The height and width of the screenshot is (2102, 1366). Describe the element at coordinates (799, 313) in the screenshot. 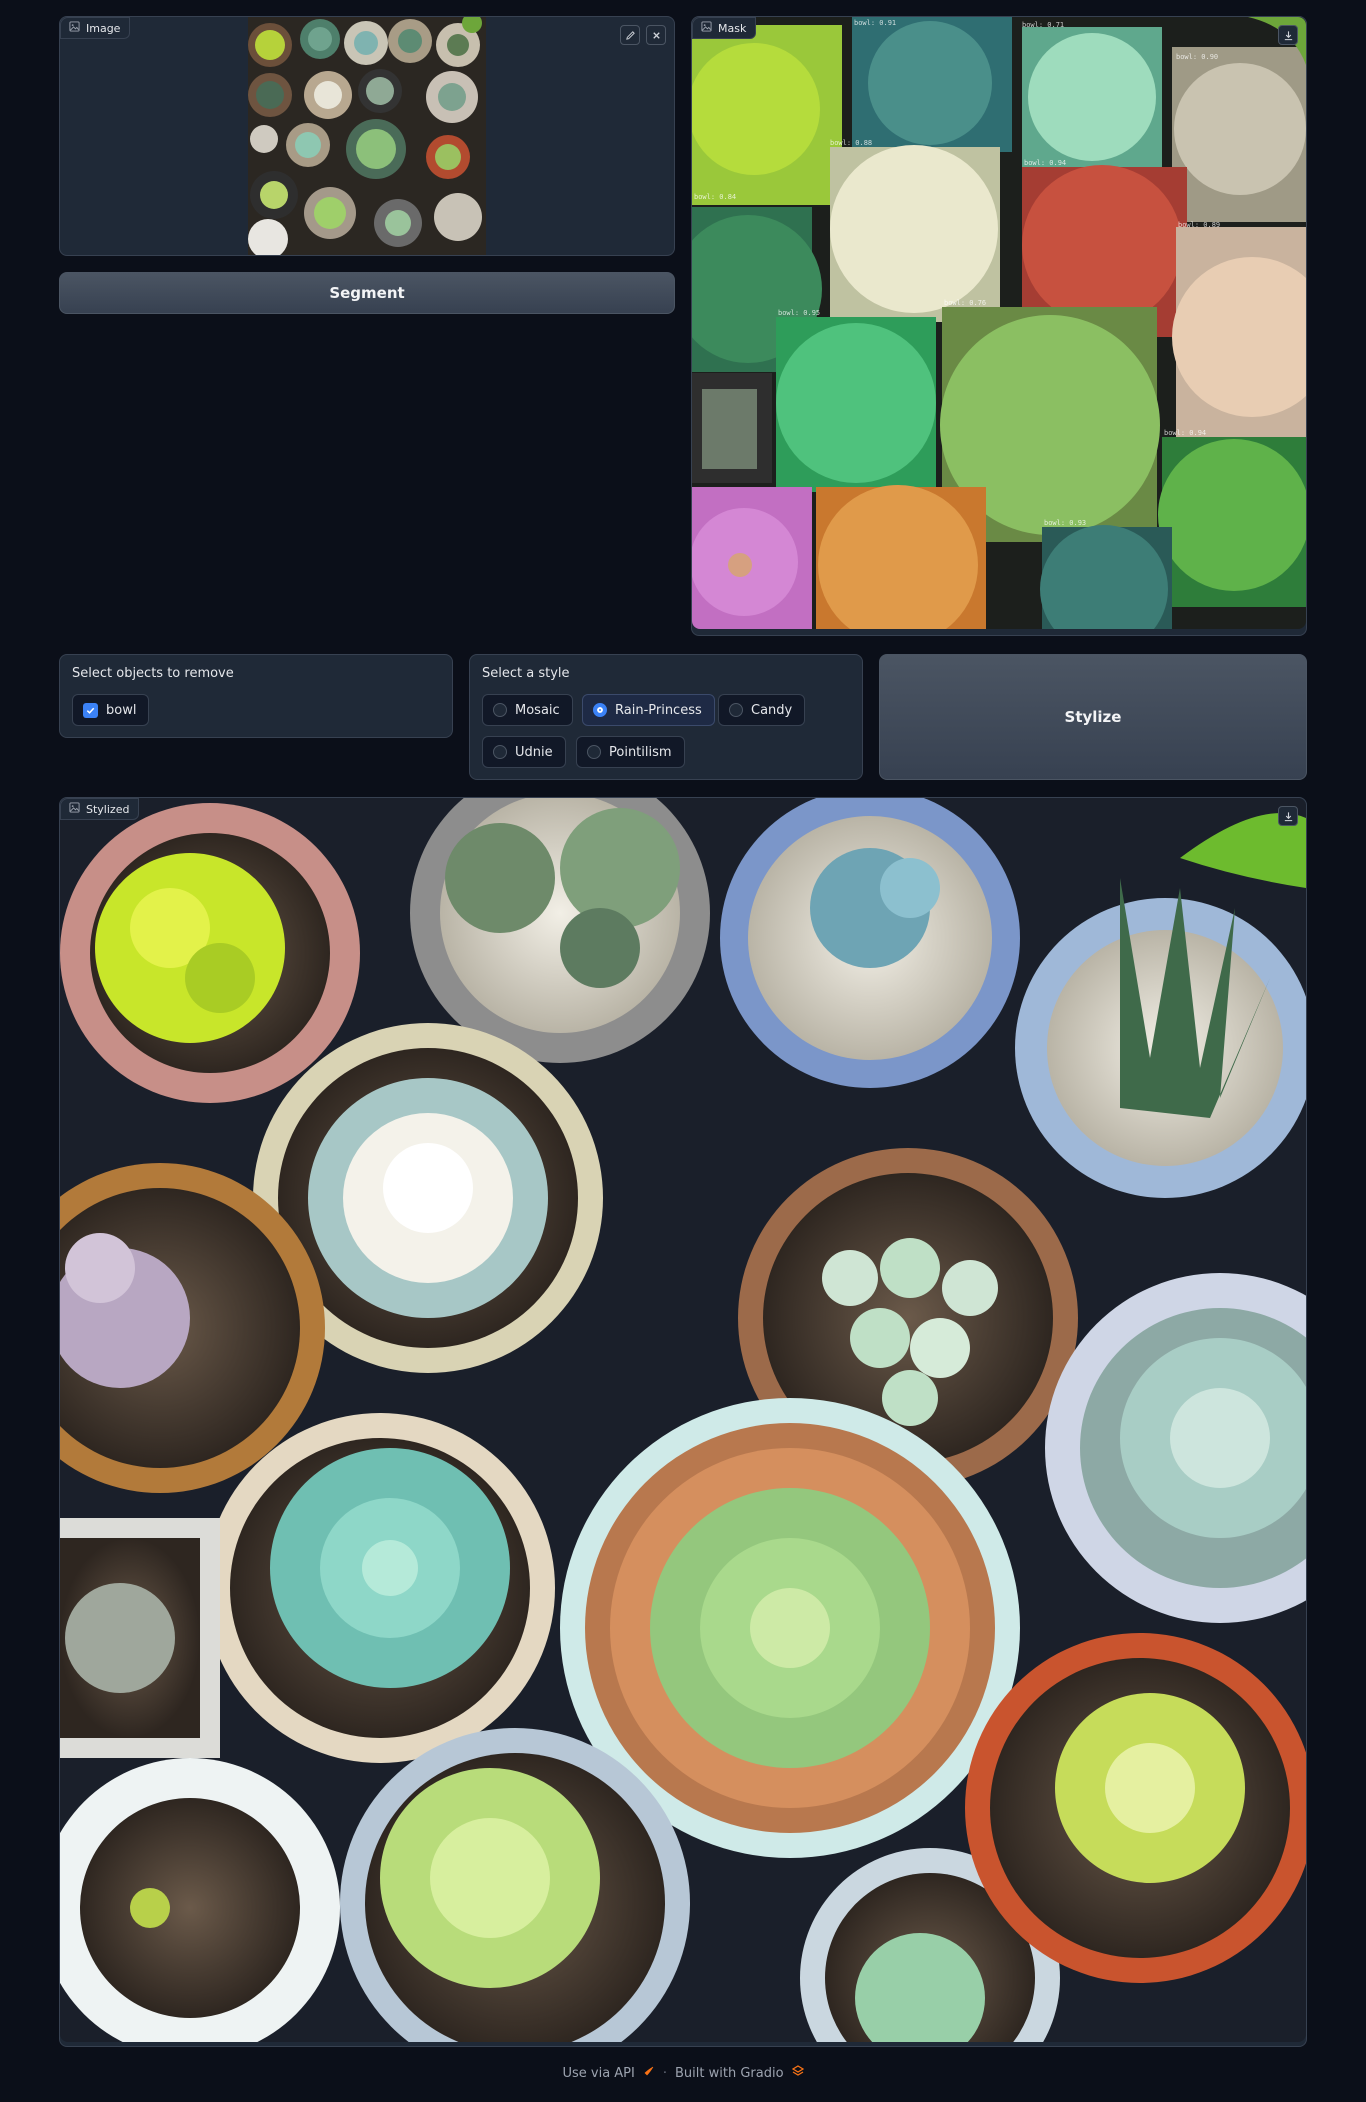

I see `mask-score: bowl: 0.95` at that location.